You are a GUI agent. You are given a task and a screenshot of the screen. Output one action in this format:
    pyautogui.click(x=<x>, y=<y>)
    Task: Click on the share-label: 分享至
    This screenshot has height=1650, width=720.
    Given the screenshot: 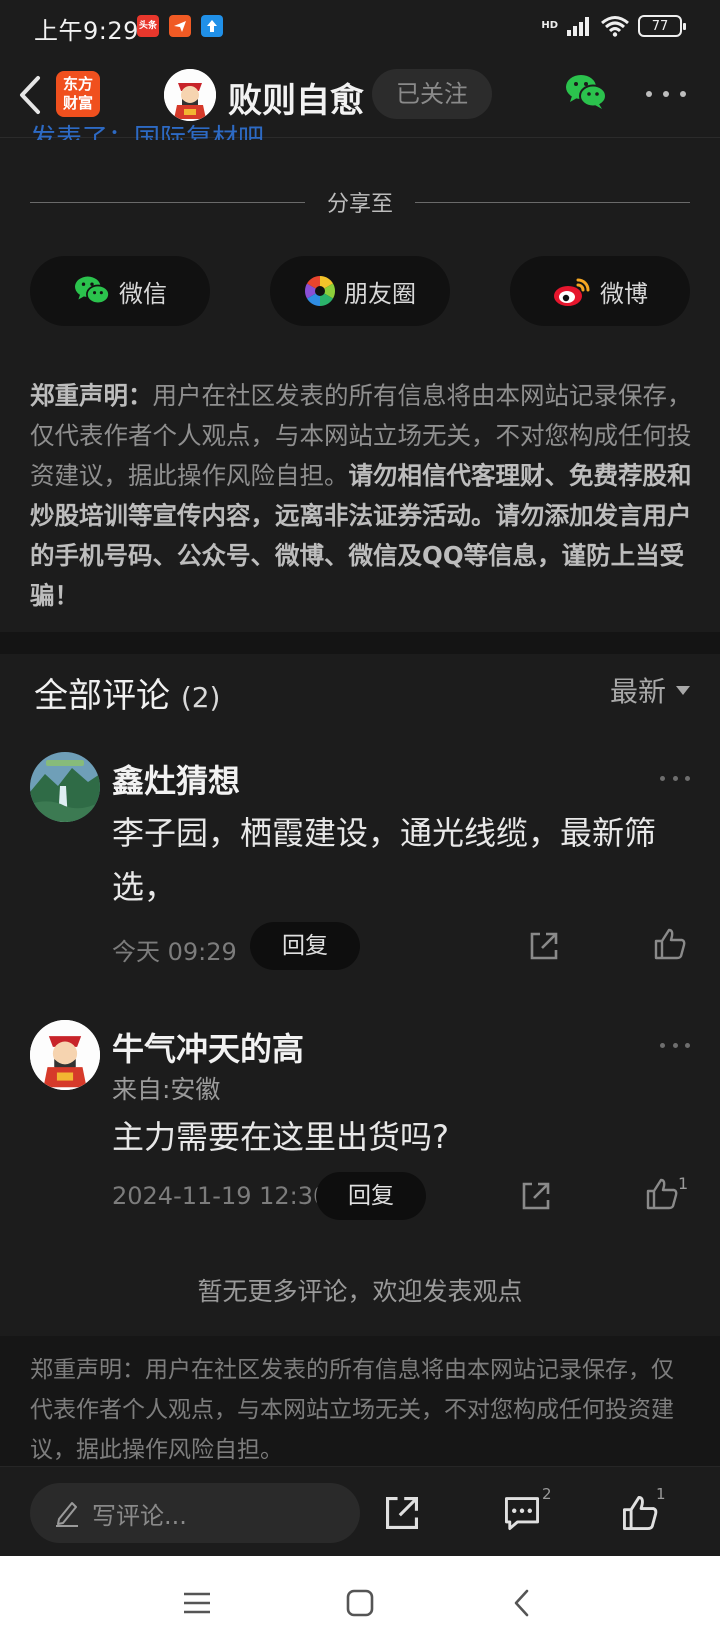 What is the action you would take?
    pyautogui.click(x=360, y=204)
    